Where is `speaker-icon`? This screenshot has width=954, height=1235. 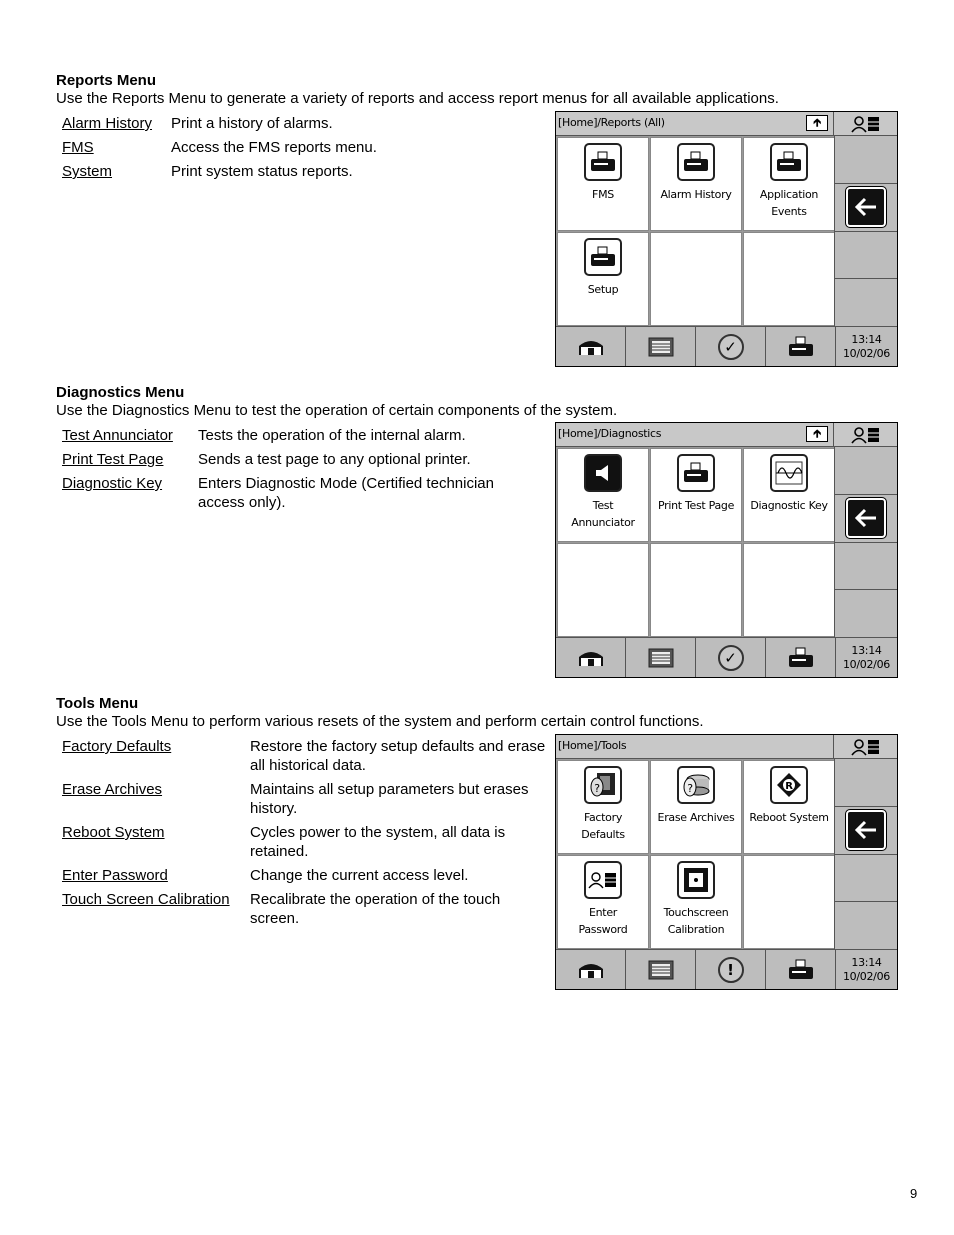 speaker-icon is located at coordinates (603, 473).